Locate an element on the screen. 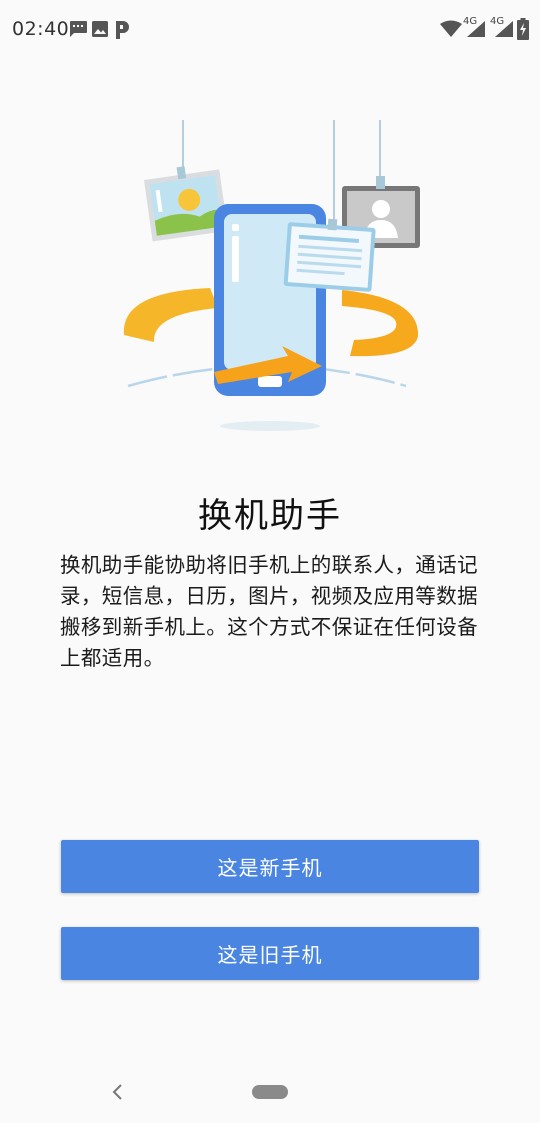 The image size is (540, 1123). old-phone-button: 这是旧手机 is located at coordinates (270, 953).